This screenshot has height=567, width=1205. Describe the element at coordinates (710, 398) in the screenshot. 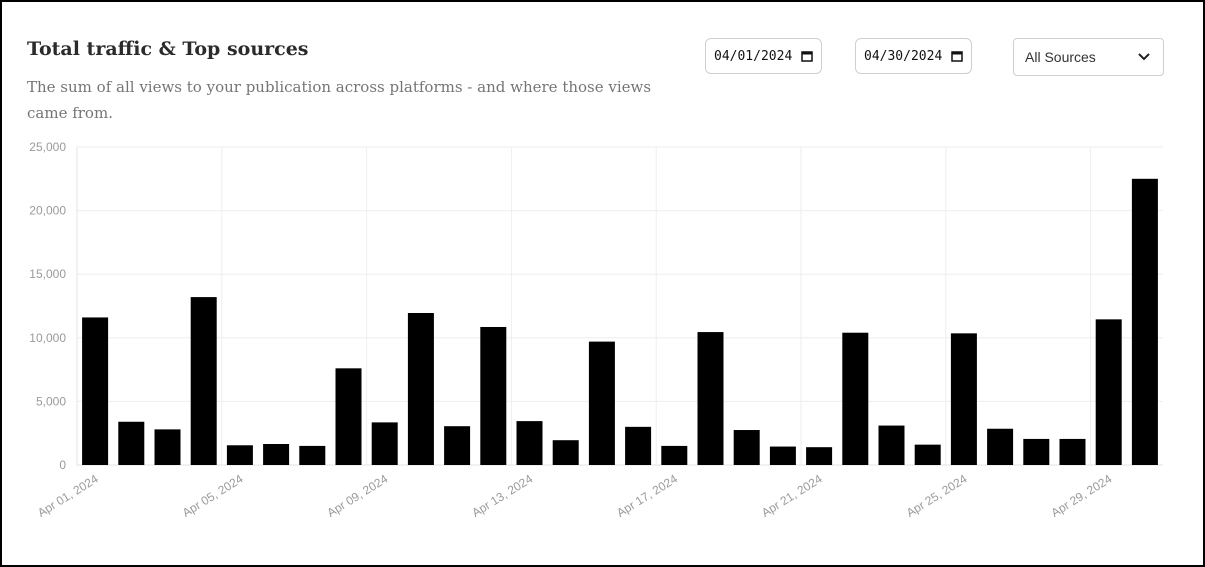

I see `bar-apr-18-2024` at that location.